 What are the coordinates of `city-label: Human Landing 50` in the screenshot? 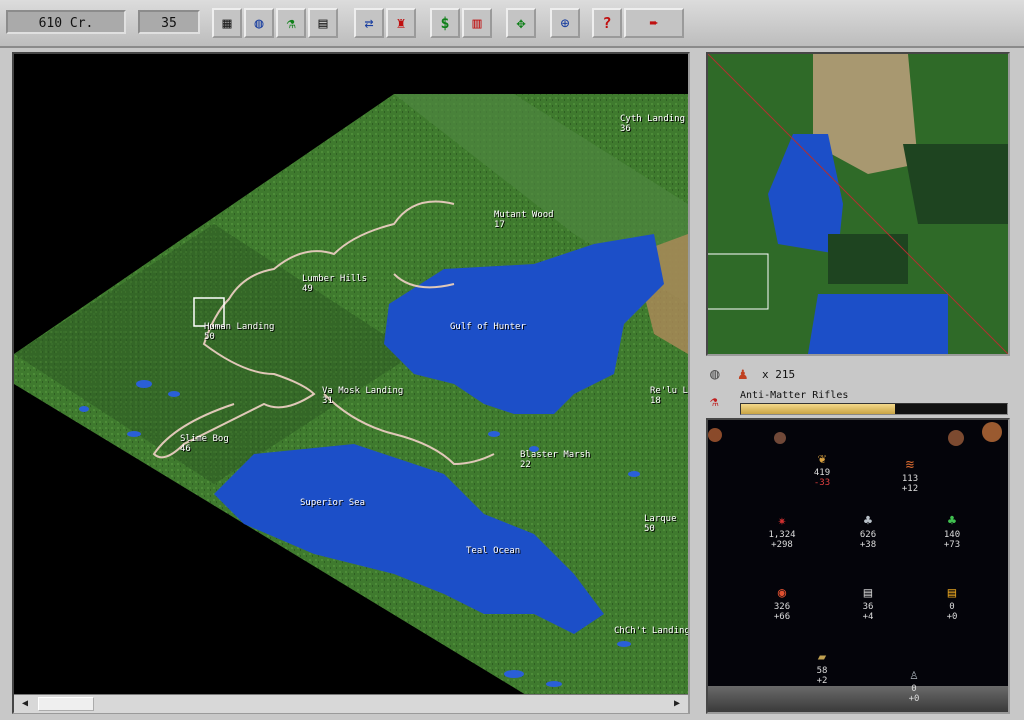 It's located at (239, 332).